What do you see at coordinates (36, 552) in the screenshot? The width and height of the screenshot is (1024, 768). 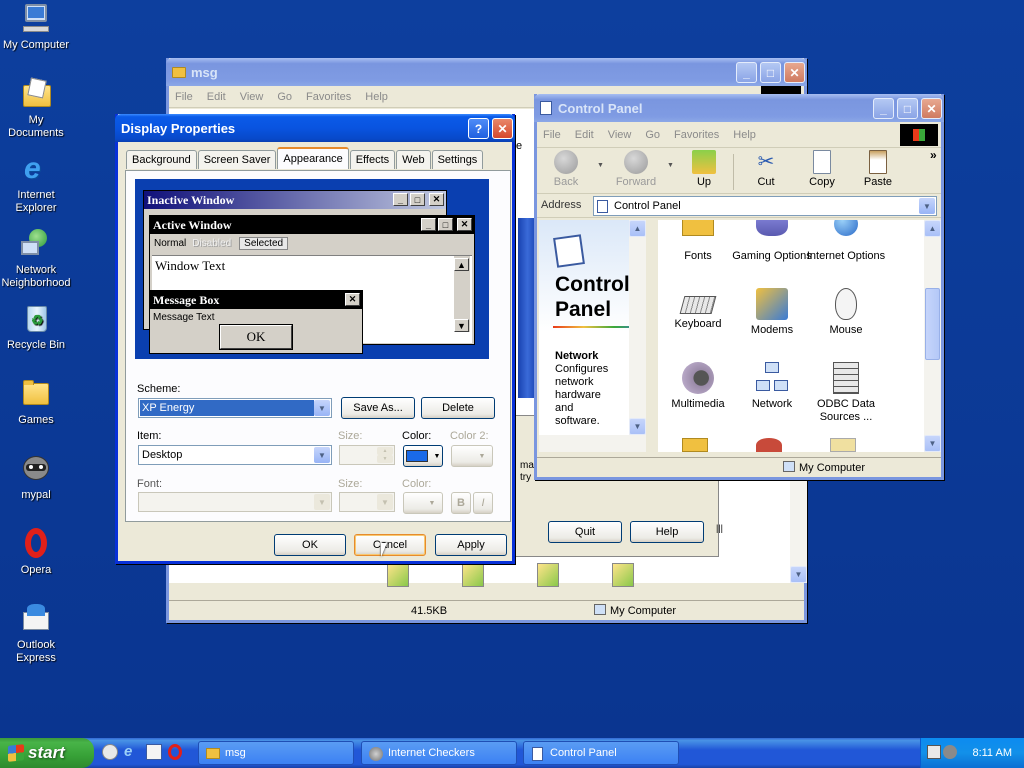 I see `desktop-icon-opera: Opera` at bounding box center [36, 552].